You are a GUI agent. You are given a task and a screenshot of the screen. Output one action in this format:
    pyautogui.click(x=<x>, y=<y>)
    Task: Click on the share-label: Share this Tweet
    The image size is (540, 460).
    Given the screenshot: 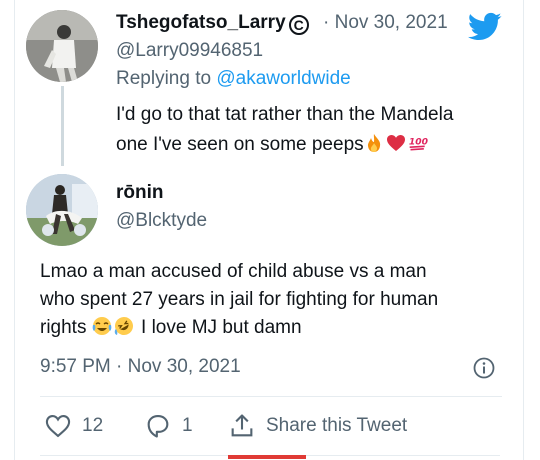 What is the action you would take?
    pyautogui.click(x=337, y=425)
    